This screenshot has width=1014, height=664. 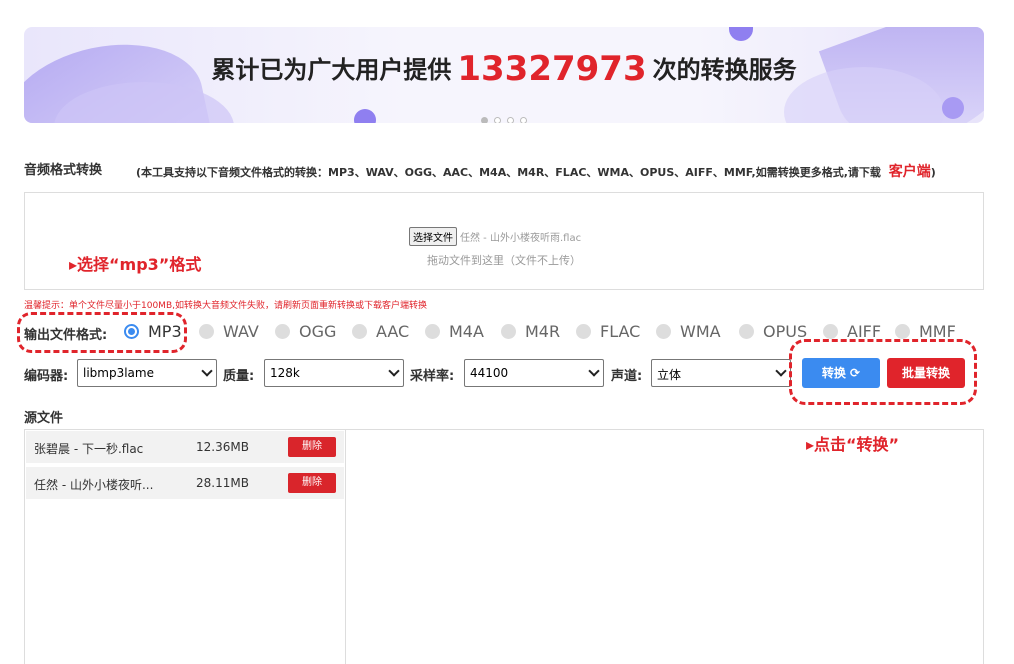 What do you see at coordinates (89, 449) in the screenshot?
I see `file-name: 张碧晨 - 下一秒.flac` at bounding box center [89, 449].